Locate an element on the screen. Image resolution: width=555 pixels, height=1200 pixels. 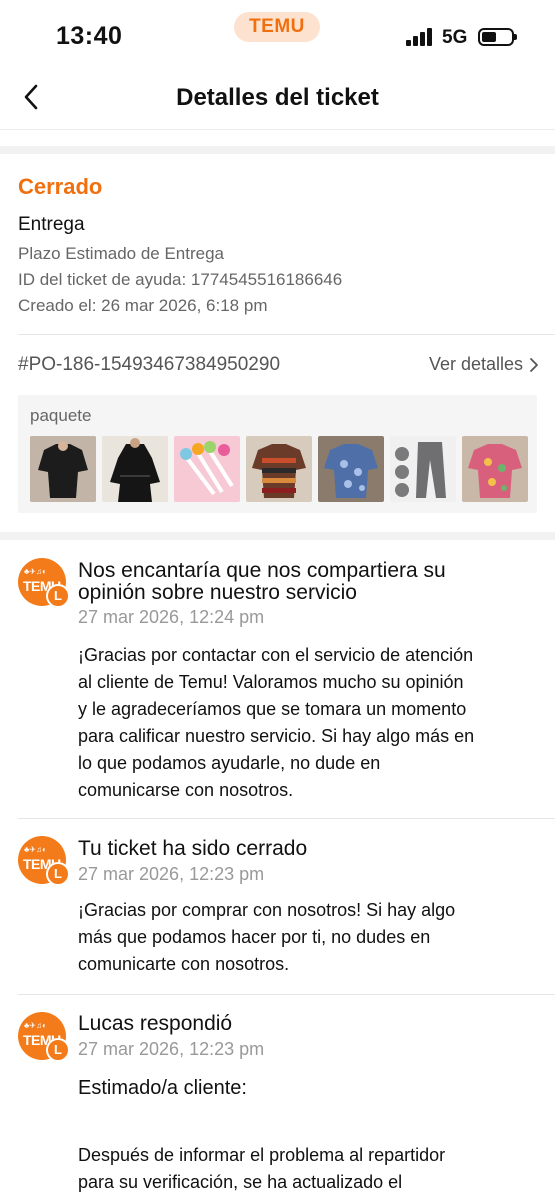
blue-paisley-shirt-thumbnail-icon is located at coordinates (351, 469).